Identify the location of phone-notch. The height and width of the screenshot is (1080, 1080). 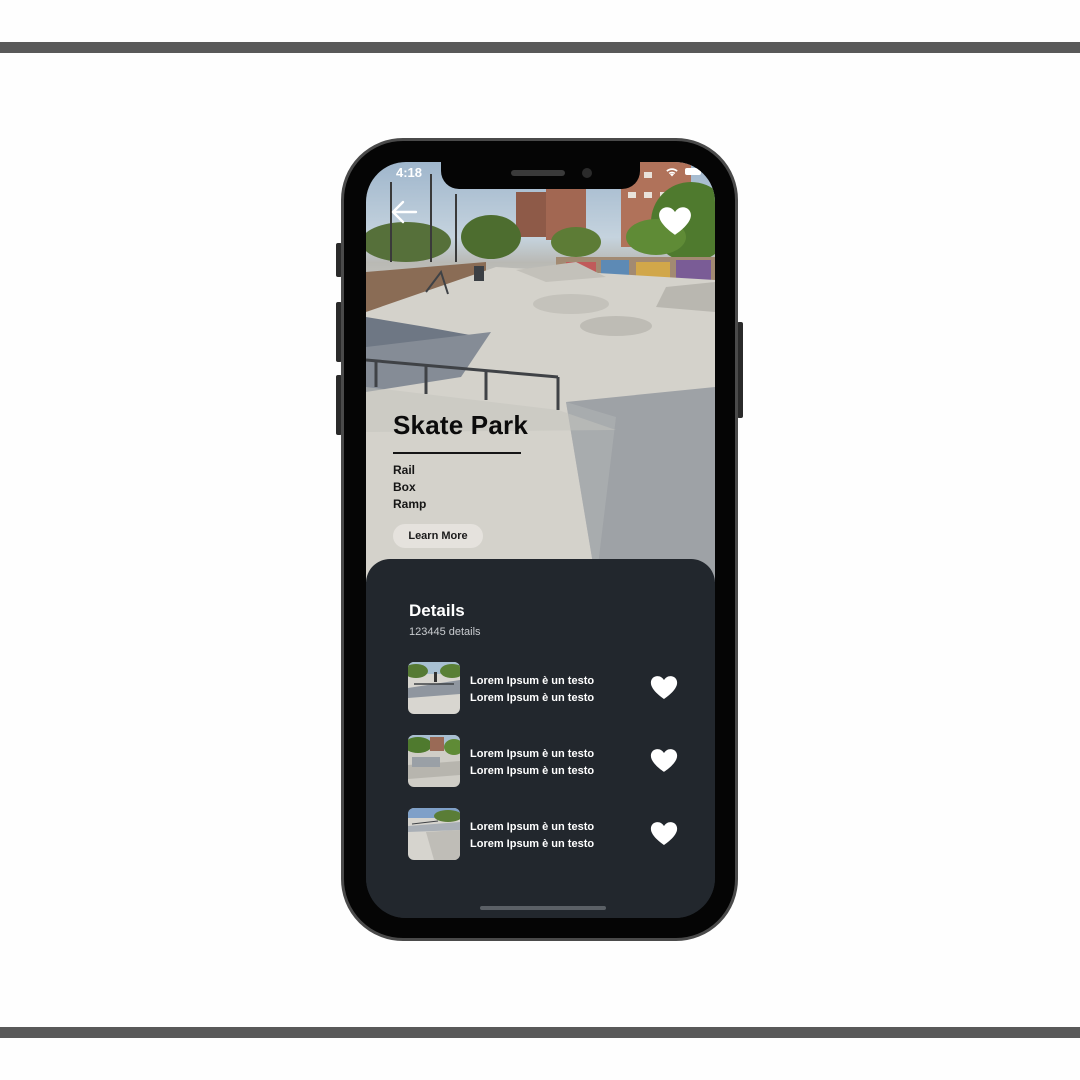
(540, 175).